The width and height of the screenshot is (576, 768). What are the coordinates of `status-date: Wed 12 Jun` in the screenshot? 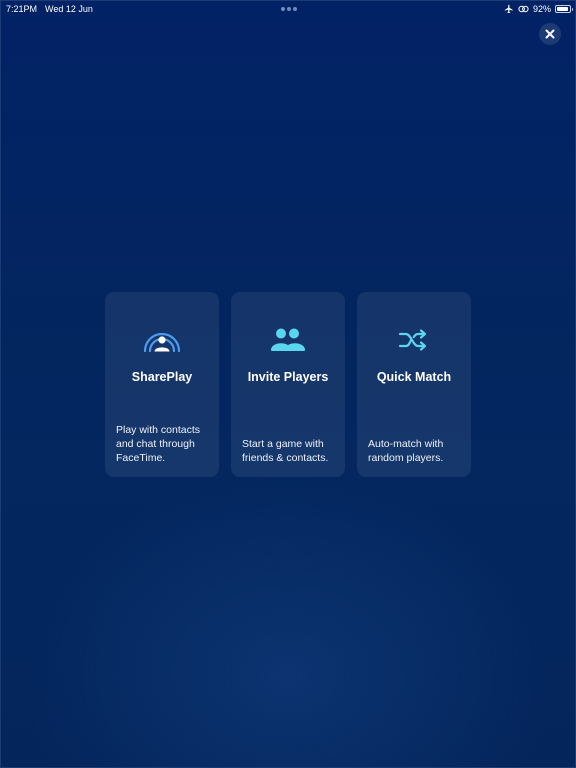 It's located at (69, 9).